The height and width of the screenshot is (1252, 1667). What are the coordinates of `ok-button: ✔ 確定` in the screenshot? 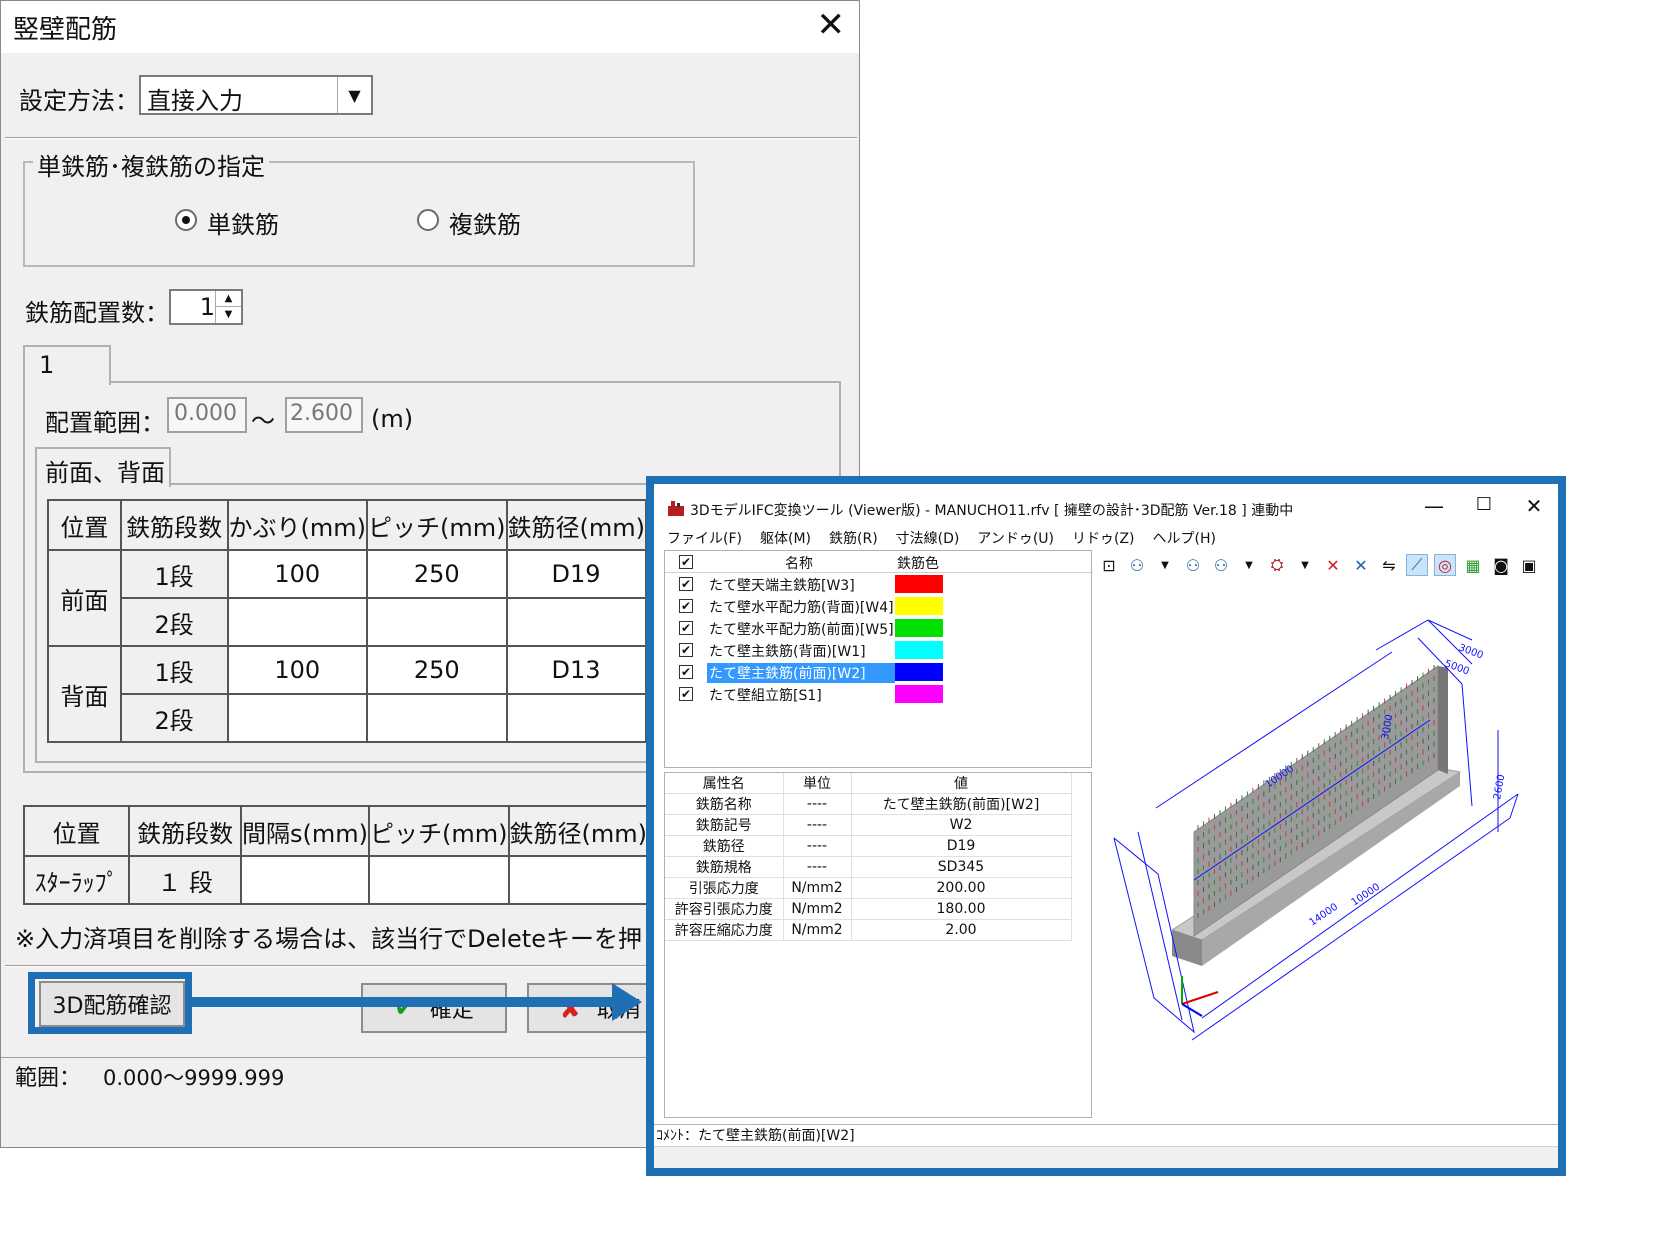 It's located at (434, 1008).